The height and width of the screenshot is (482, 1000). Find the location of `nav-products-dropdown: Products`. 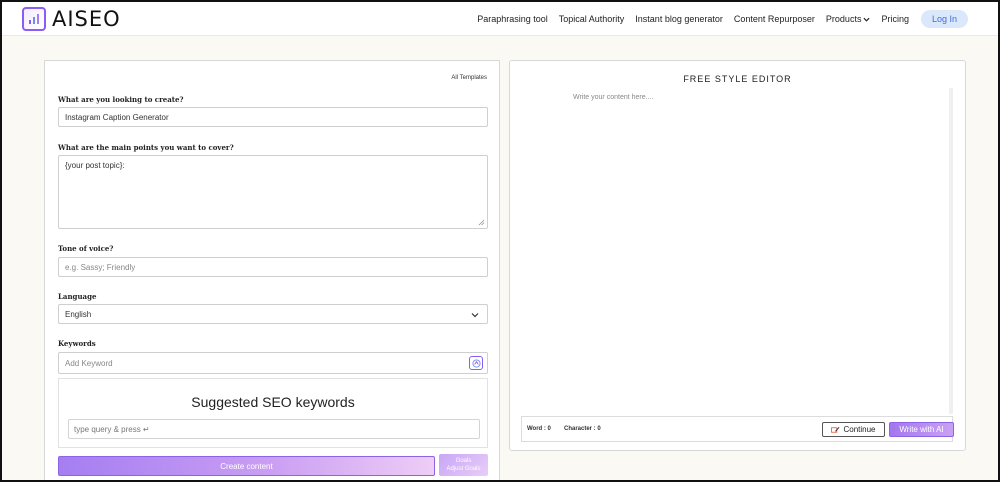

nav-products-dropdown: Products is located at coordinates (848, 19).